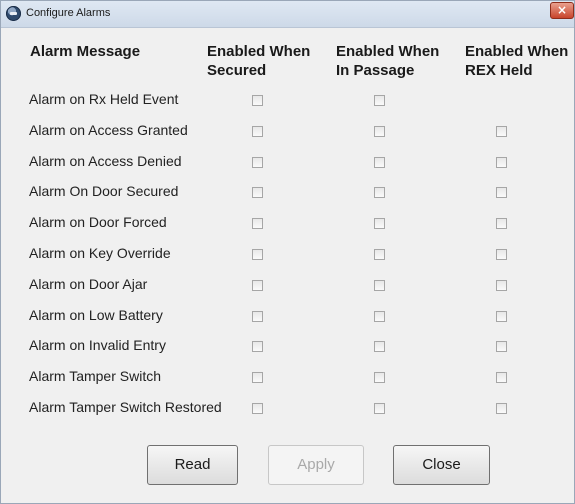 The image size is (575, 504). What do you see at coordinates (105, 161) in the screenshot?
I see `alarm-row-label: Alarm on Access Denied` at bounding box center [105, 161].